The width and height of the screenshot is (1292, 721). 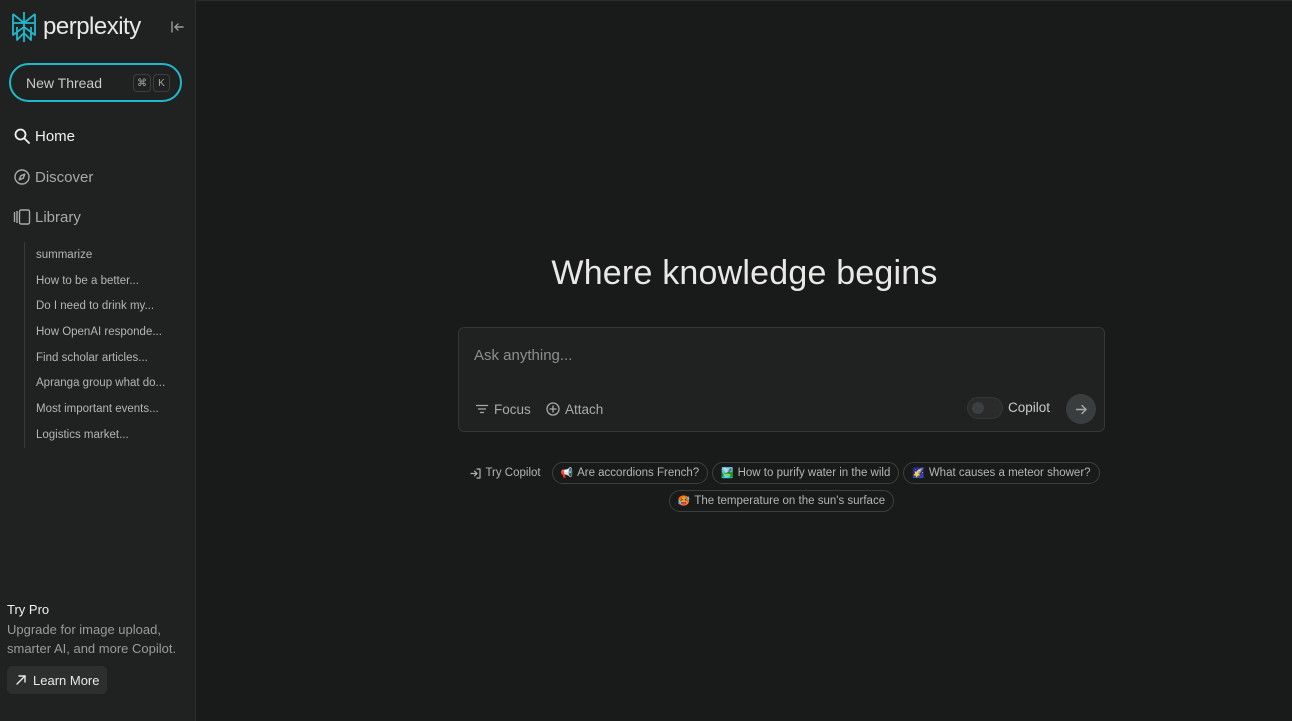 I want to click on nav-home-label: Home, so click(x=55, y=136).